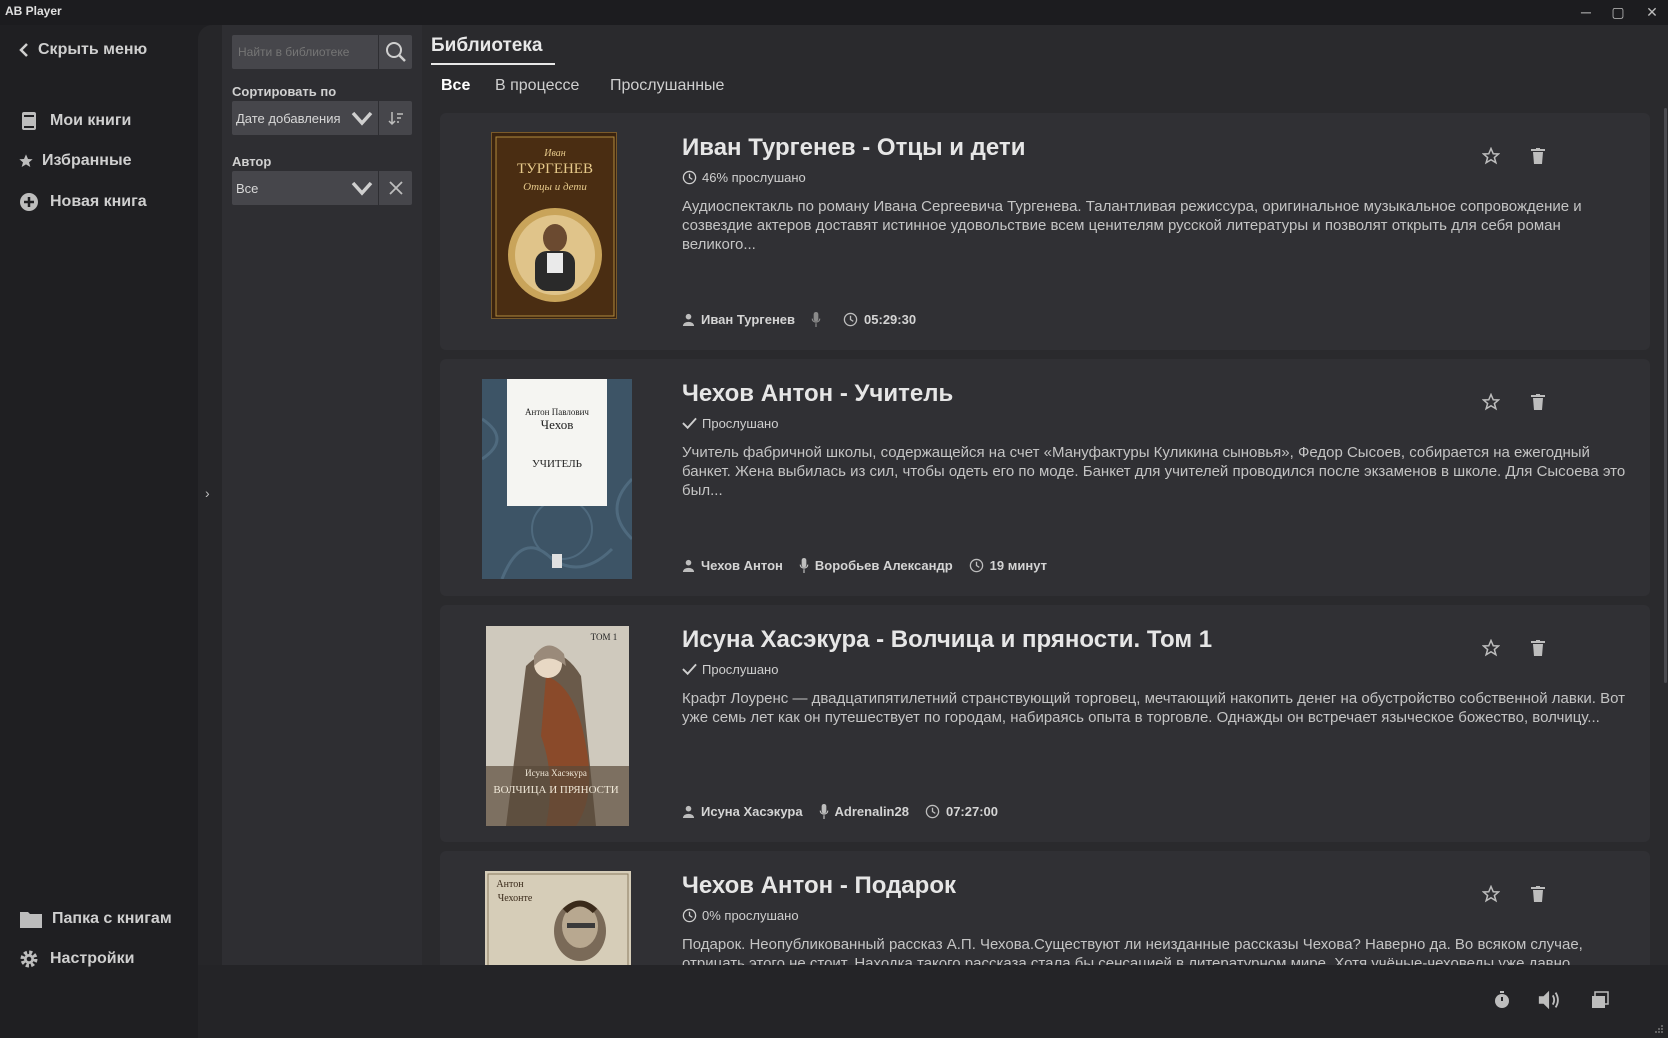  I want to click on hide-menu-label: Скрыть меню, so click(93, 49).